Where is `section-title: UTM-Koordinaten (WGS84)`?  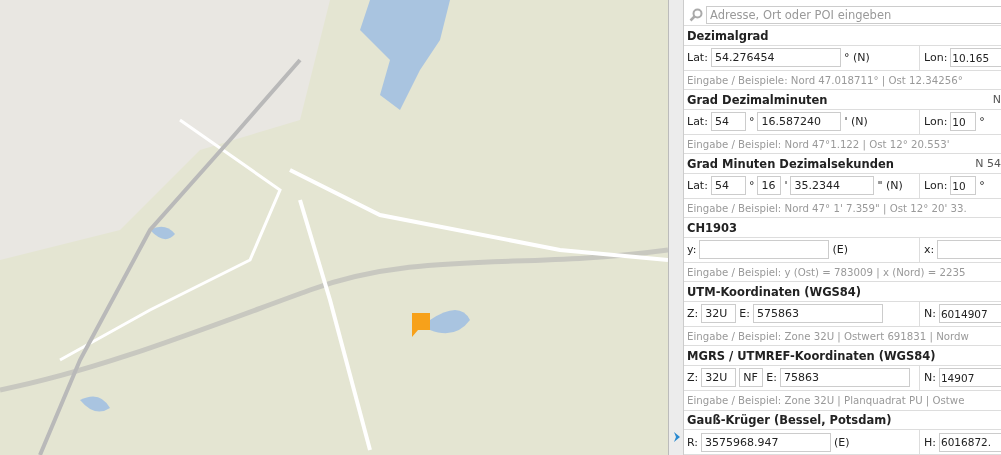 section-title: UTM-Koordinaten (WGS84) is located at coordinates (774, 291).